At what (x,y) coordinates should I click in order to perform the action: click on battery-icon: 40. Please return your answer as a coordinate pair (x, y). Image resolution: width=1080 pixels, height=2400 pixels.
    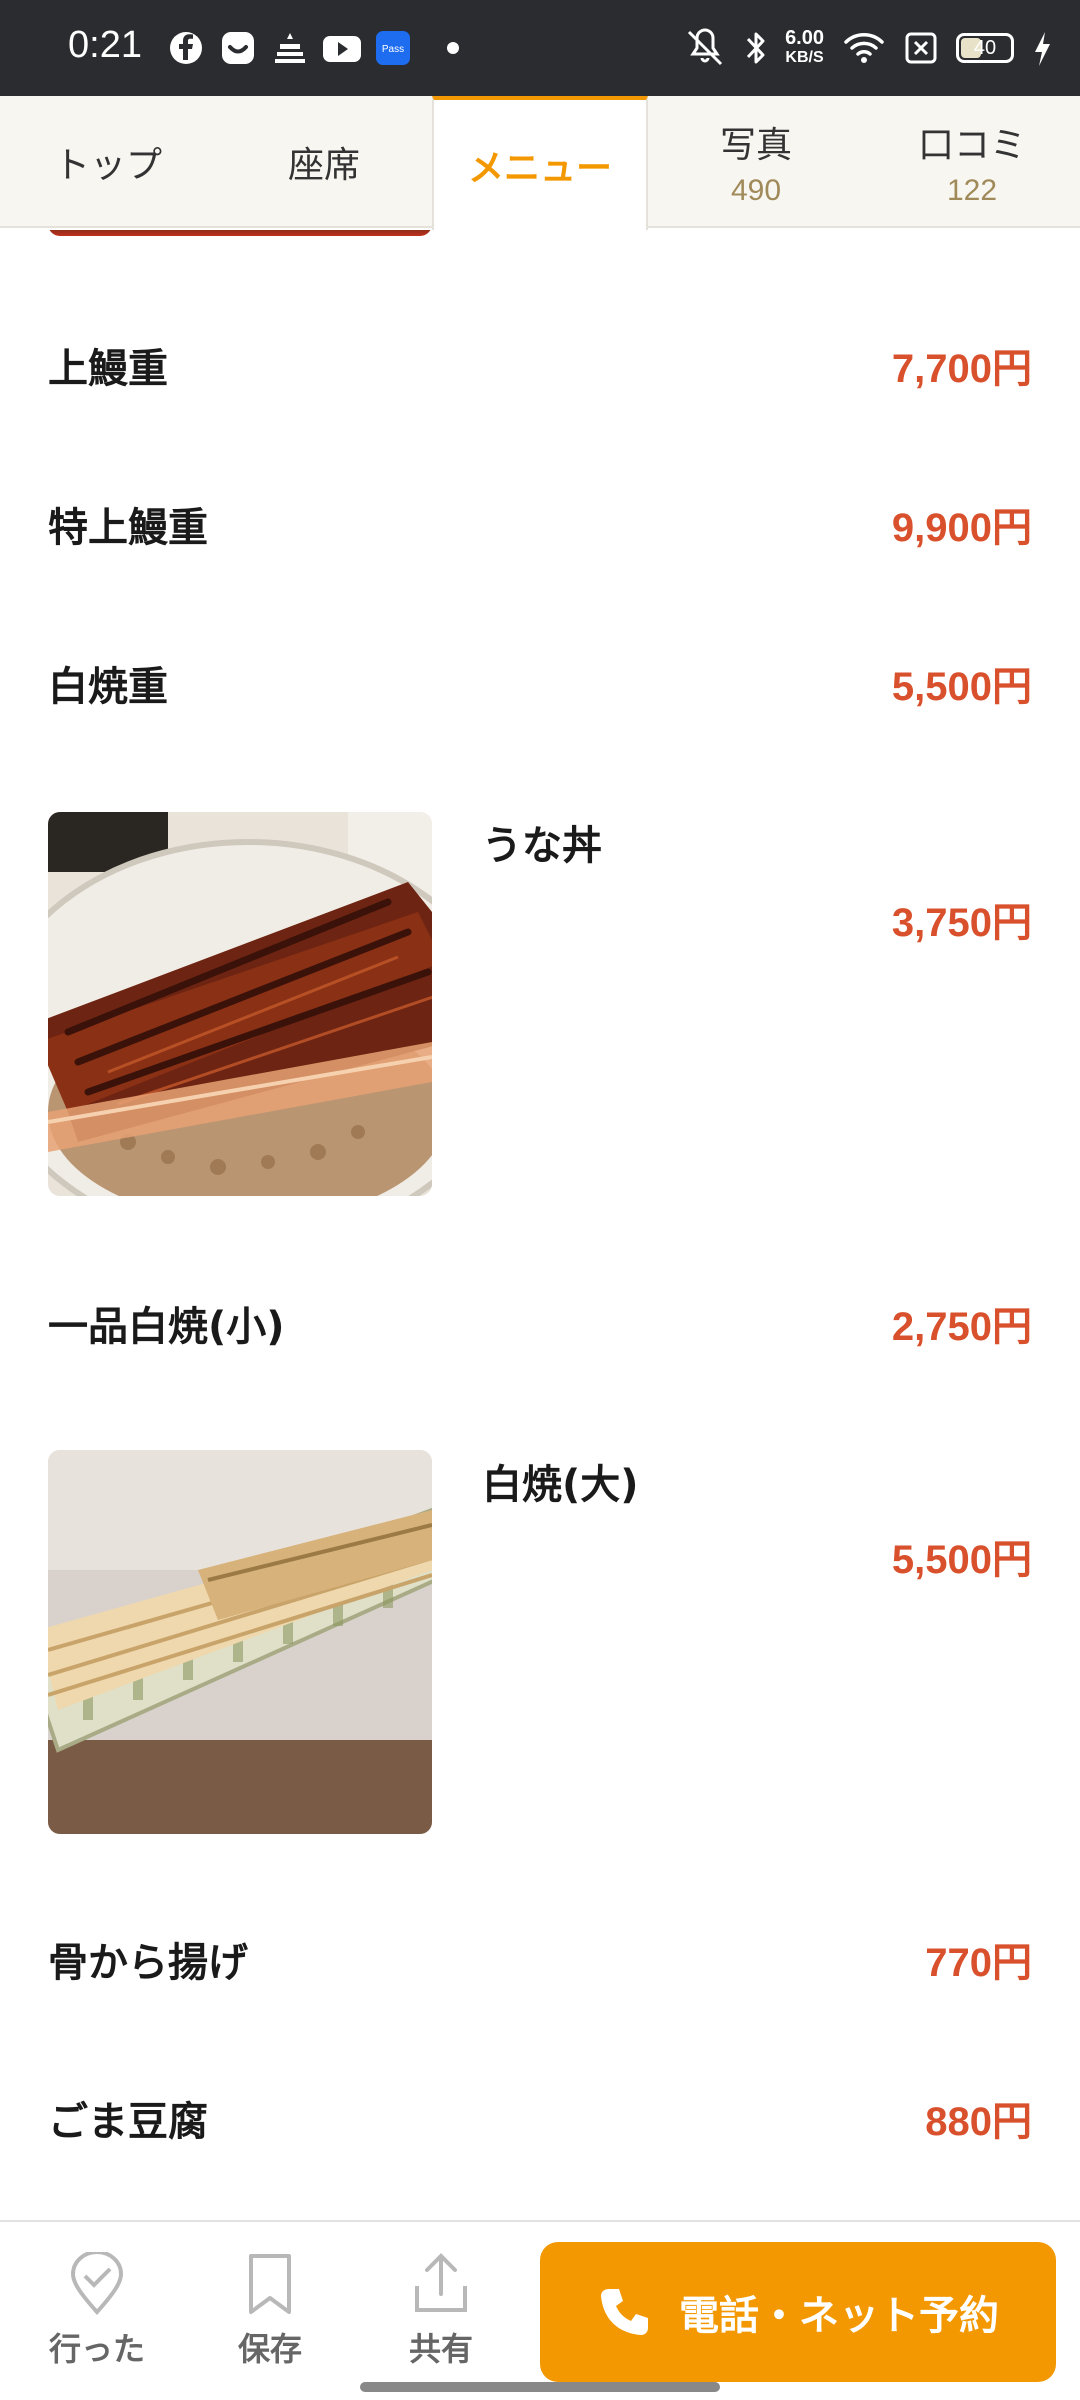
    Looking at the image, I should click on (985, 48).